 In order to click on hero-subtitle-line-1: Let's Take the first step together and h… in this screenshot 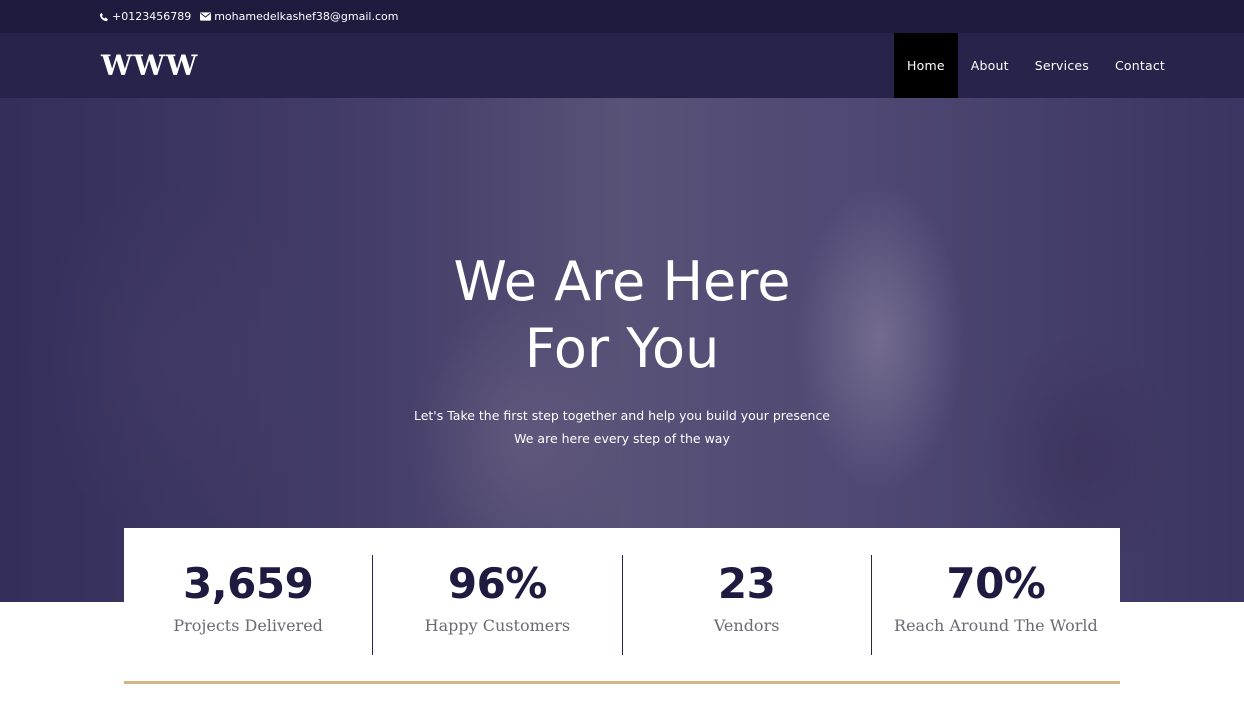, I will do `click(622, 415)`.